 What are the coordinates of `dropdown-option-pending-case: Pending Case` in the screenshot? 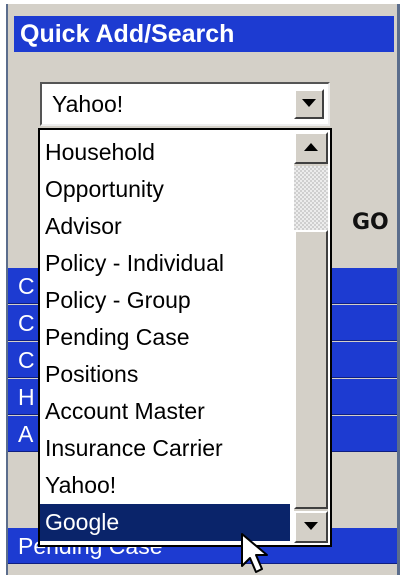 It's located at (165, 337).